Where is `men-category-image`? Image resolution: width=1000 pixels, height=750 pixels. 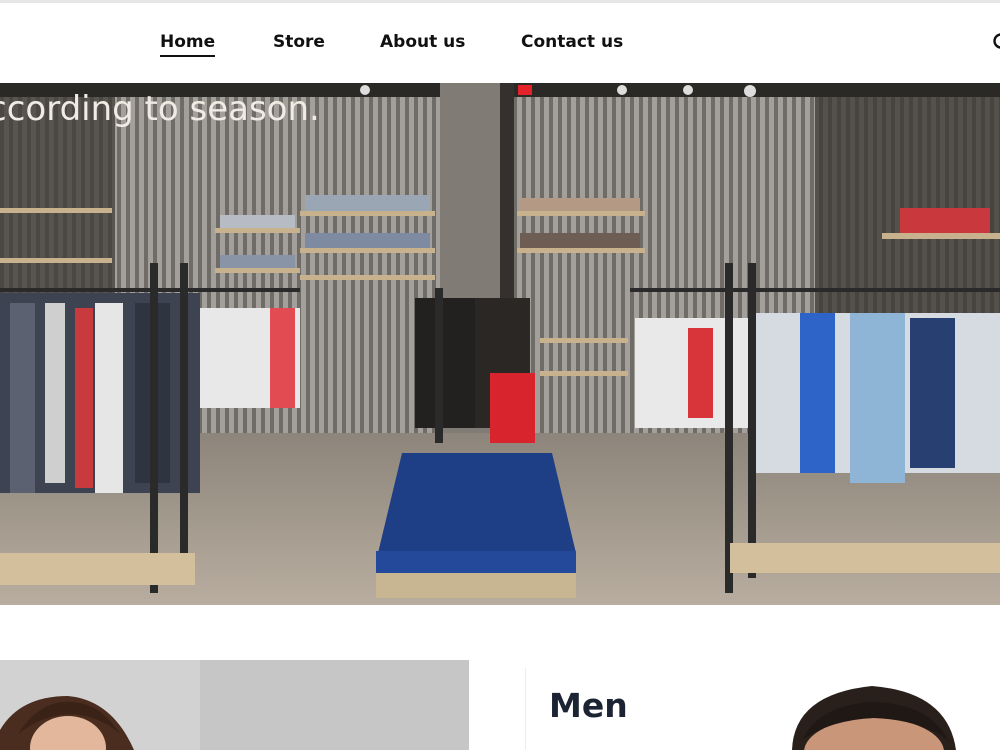
men-category-image is located at coordinates (875, 715).